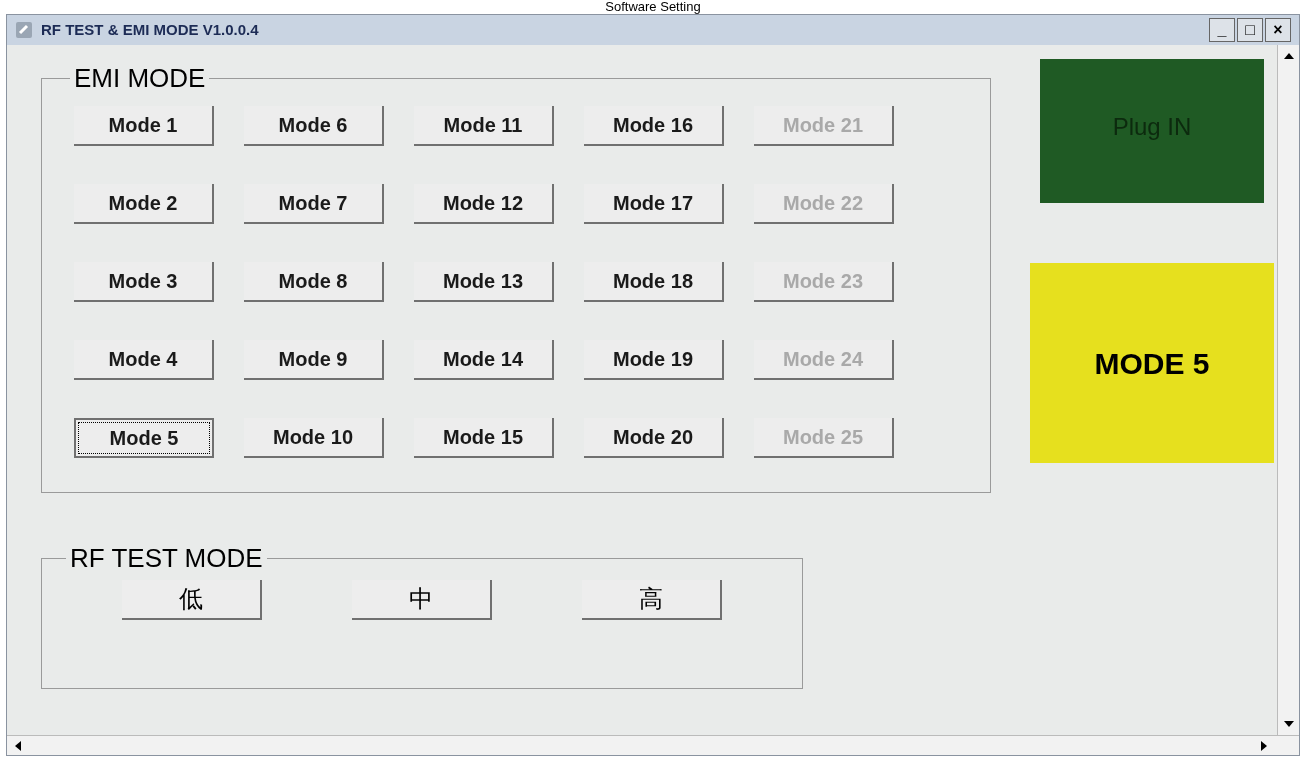  I want to click on mode-button: Mode 15, so click(484, 438).